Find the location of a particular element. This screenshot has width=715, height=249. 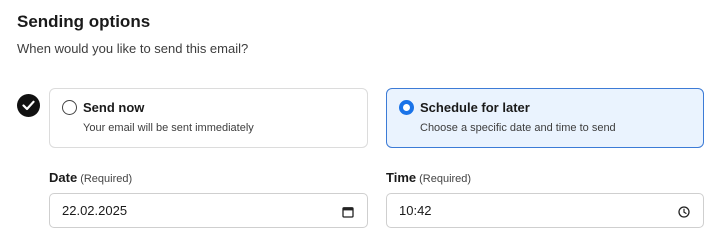

time-required-note: (Required) is located at coordinates (445, 179).